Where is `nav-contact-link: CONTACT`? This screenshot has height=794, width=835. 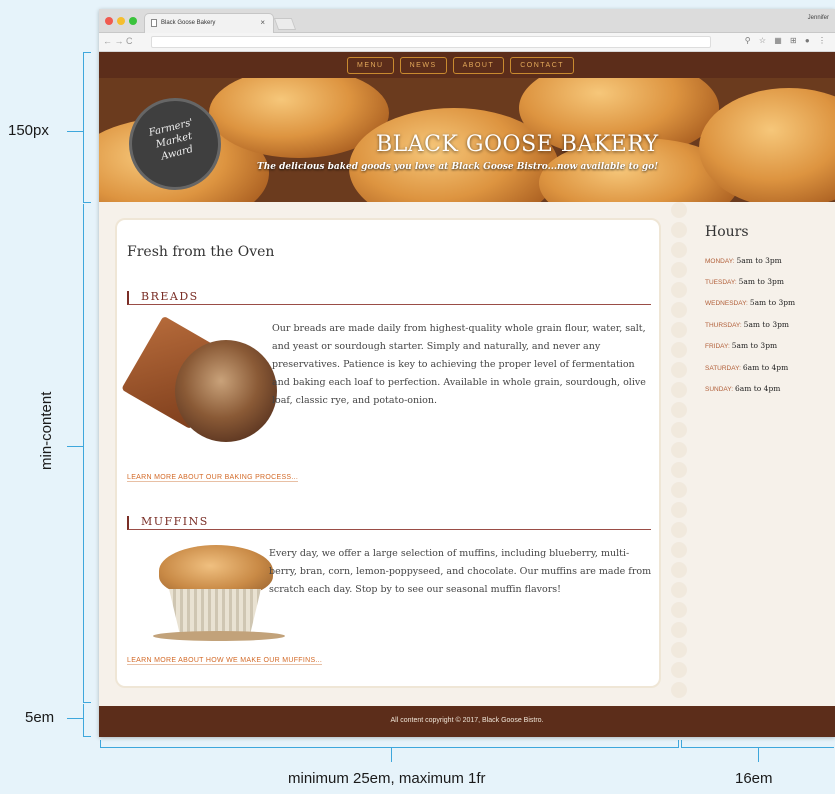
nav-contact-link: CONTACT is located at coordinates (542, 65).